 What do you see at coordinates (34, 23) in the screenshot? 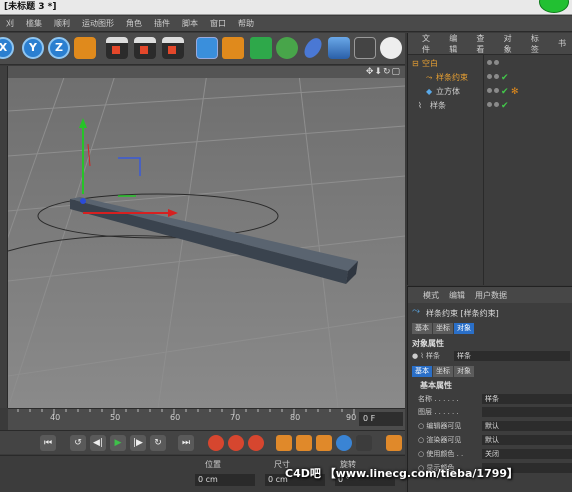
I see `menu-item-1: 槛集` at bounding box center [34, 23].